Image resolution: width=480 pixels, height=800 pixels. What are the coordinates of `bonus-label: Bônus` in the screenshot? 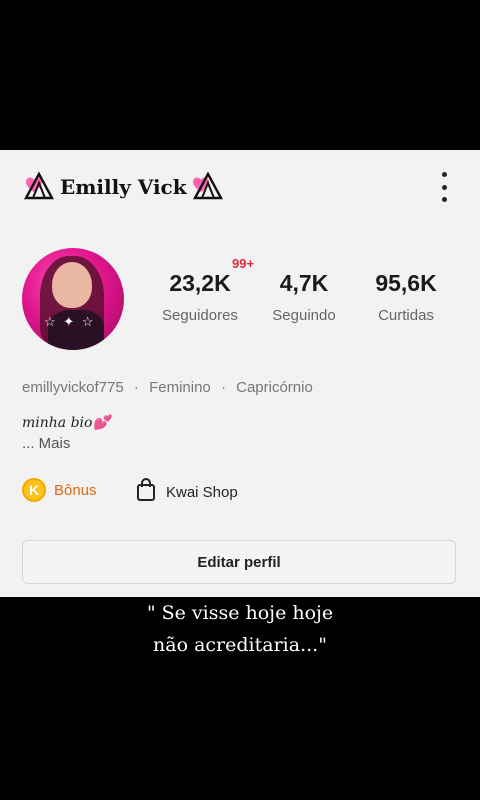 It's located at (75, 490).